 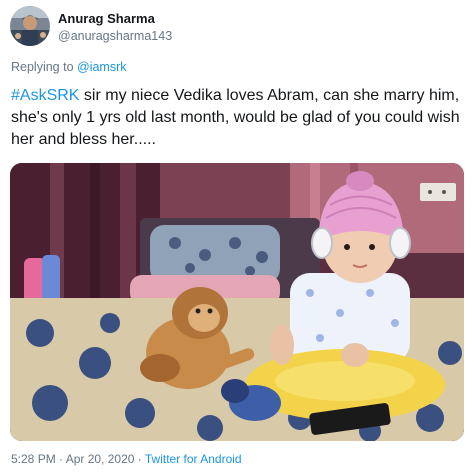 What do you see at coordinates (115, 36) in the screenshot?
I see `author-handle: @anuragsharma143` at bounding box center [115, 36].